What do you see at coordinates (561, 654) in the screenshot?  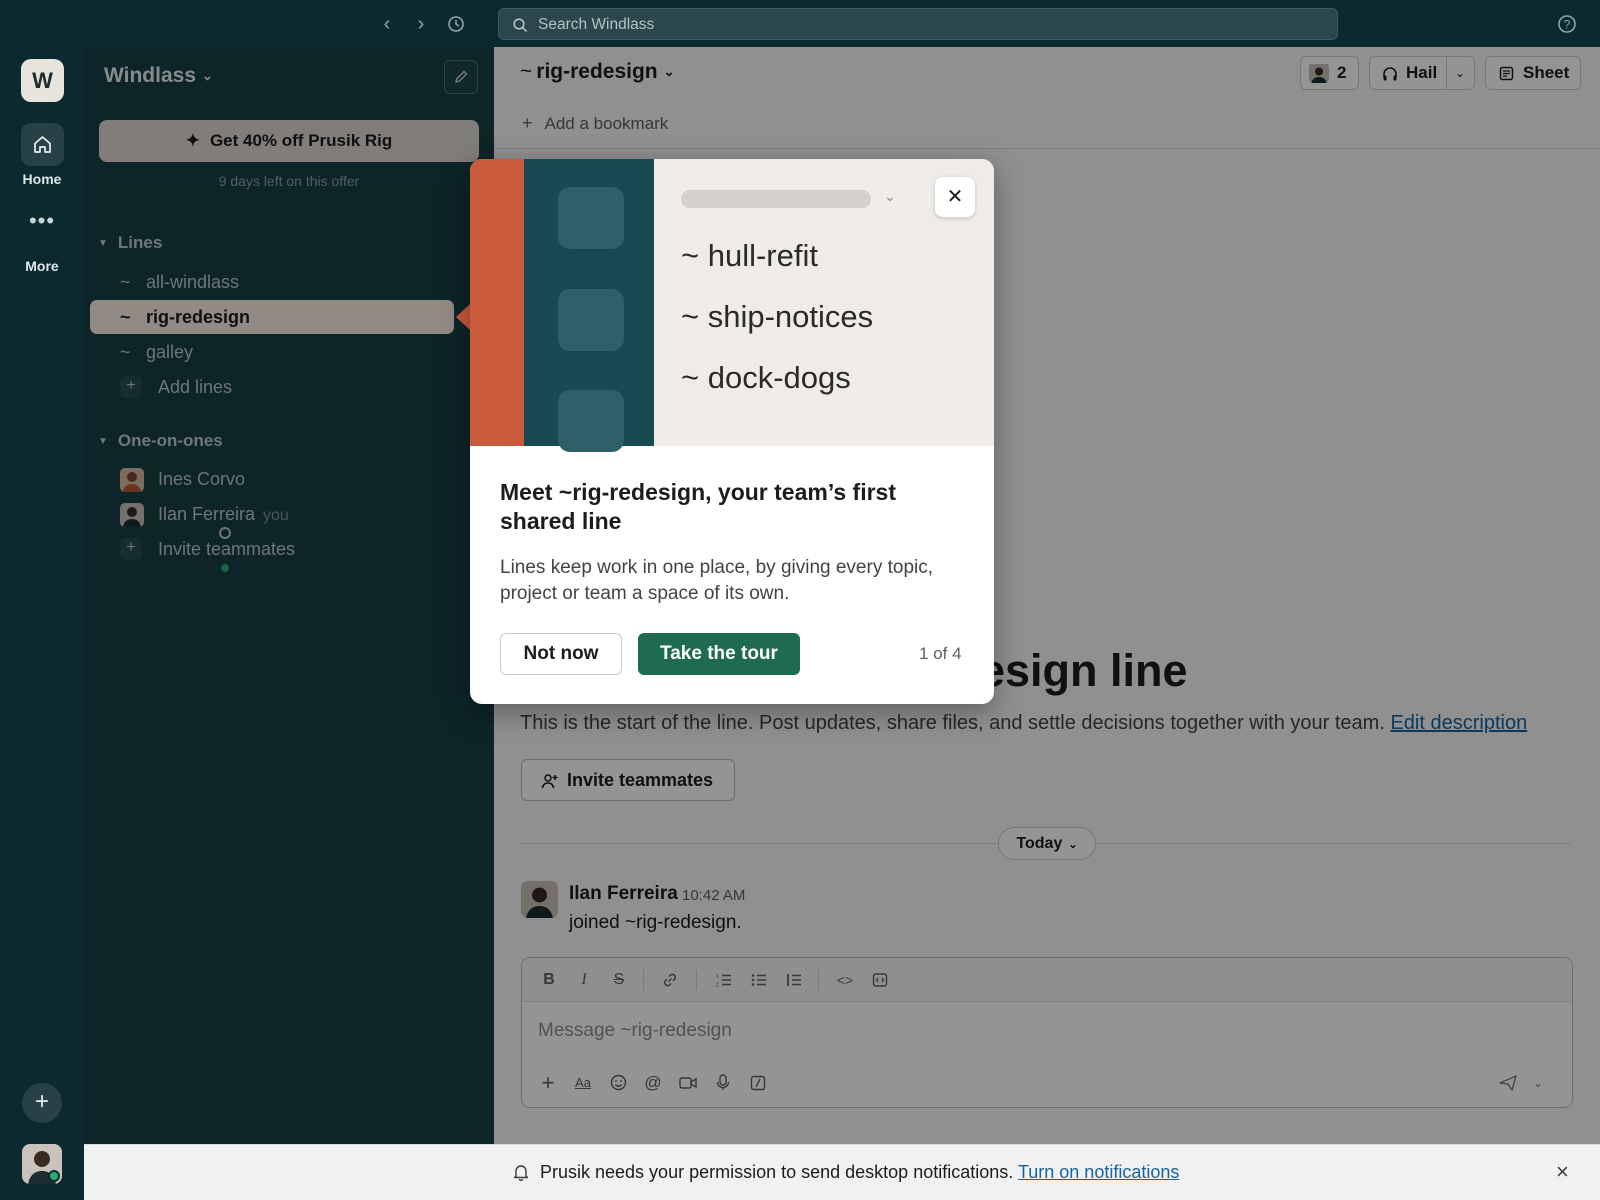 I see `not-now-button: Not now` at bounding box center [561, 654].